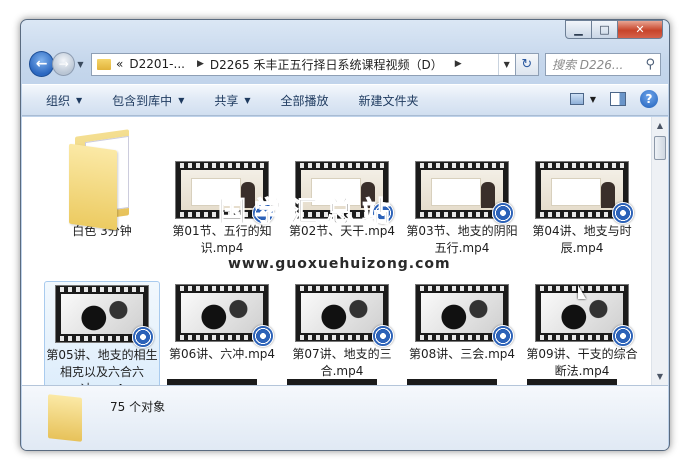 The image size is (690, 471). Describe the element at coordinates (582, 239) in the screenshot. I see `item-label: 第04讲、地支与时辰.mp4` at that location.